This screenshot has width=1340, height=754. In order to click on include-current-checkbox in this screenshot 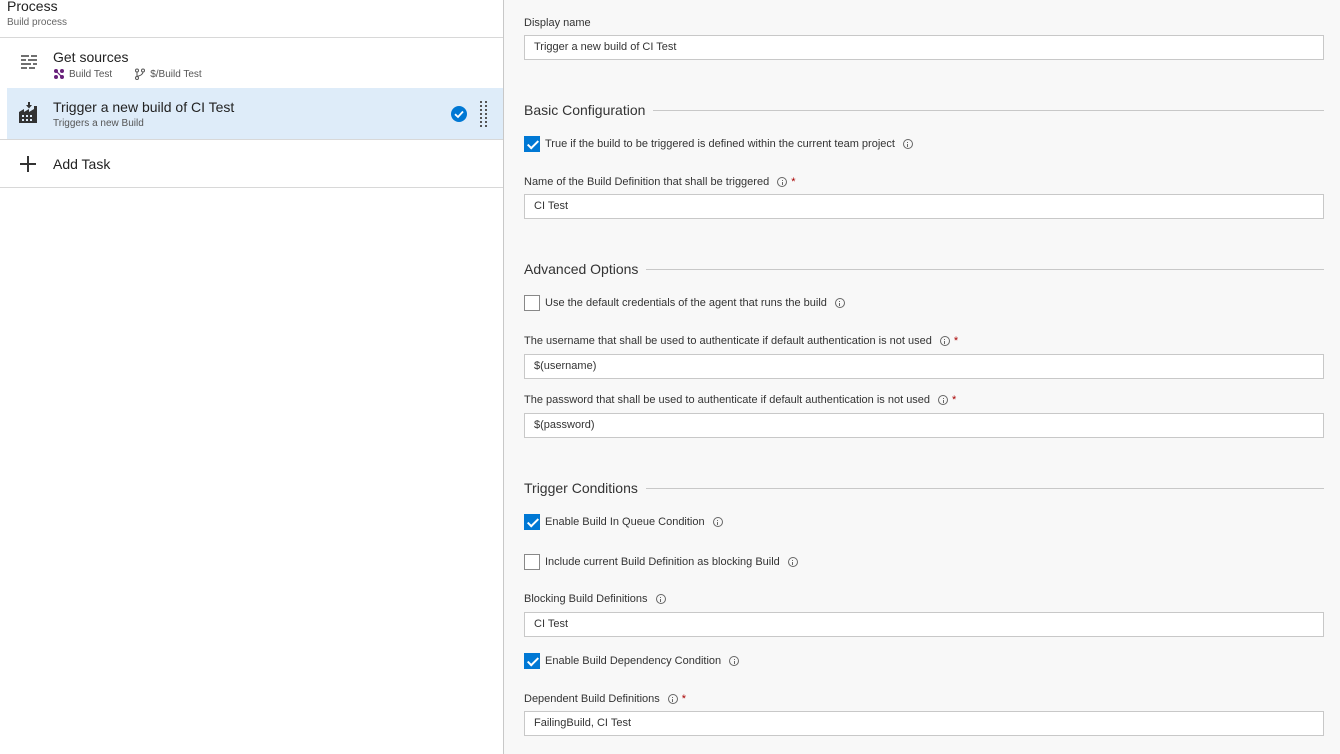, I will do `click(532, 562)`.